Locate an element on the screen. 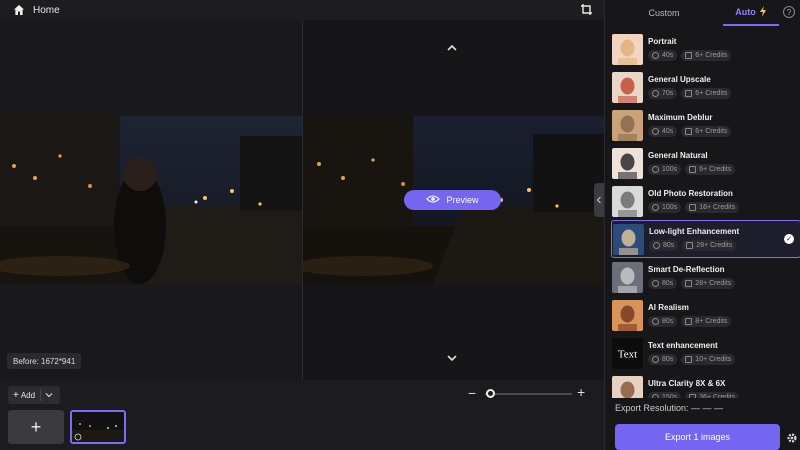  export-resolution: Export Resolution: — — — is located at coordinates (669, 408).